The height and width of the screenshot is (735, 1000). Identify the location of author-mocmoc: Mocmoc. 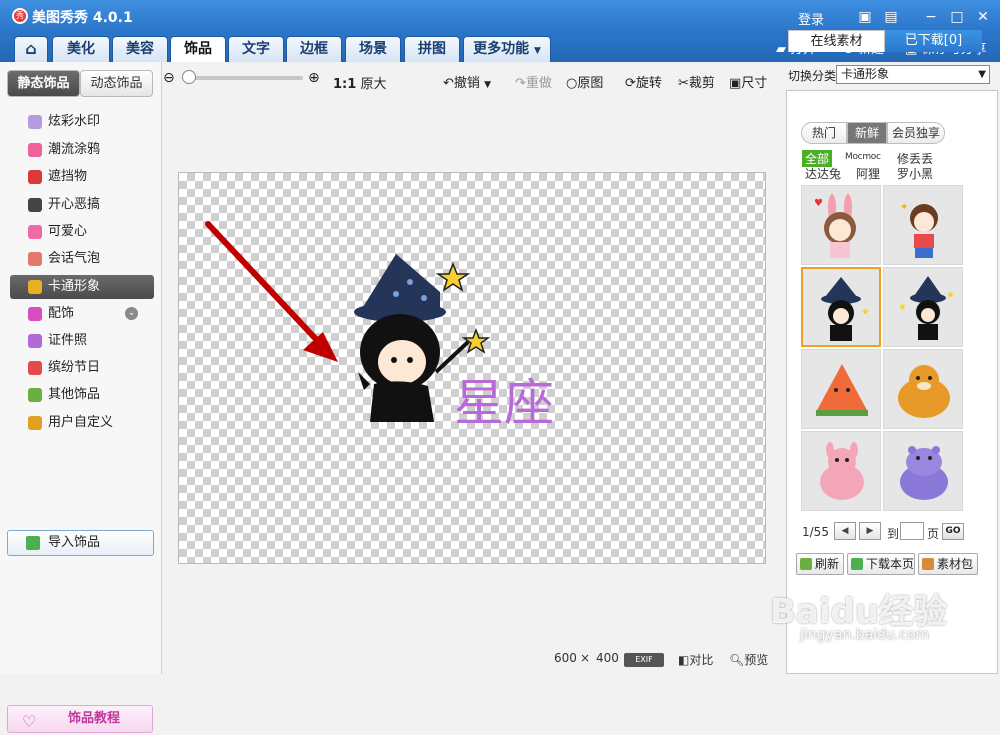
(863, 157).